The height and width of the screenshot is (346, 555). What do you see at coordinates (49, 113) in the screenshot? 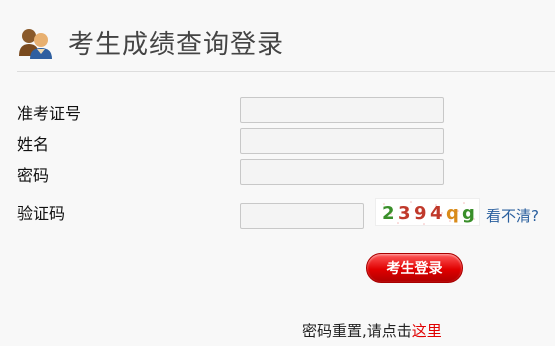
I see `exam-id-label: 准考证号` at bounding box center [49, 113].